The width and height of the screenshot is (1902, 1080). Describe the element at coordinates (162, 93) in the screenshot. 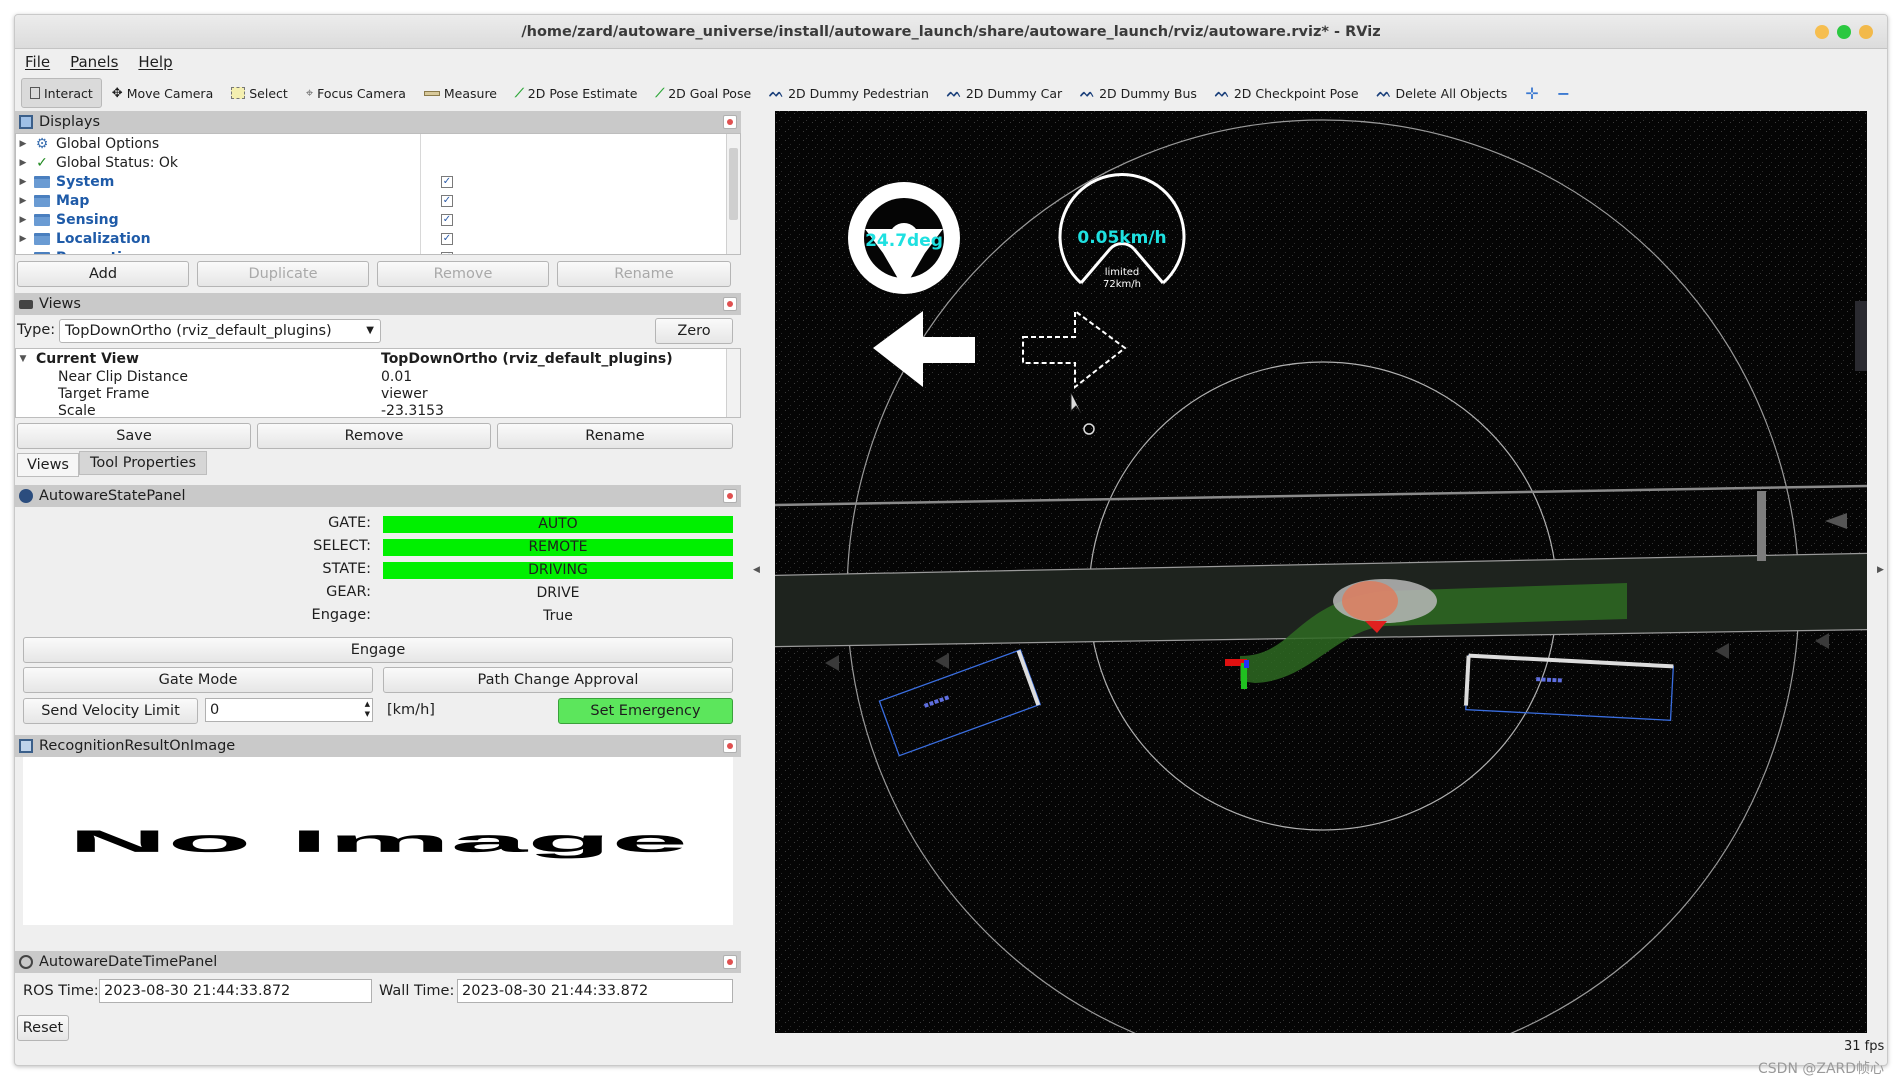

I see `move-camera-tool-button: ✥ Move Camera` at that location.